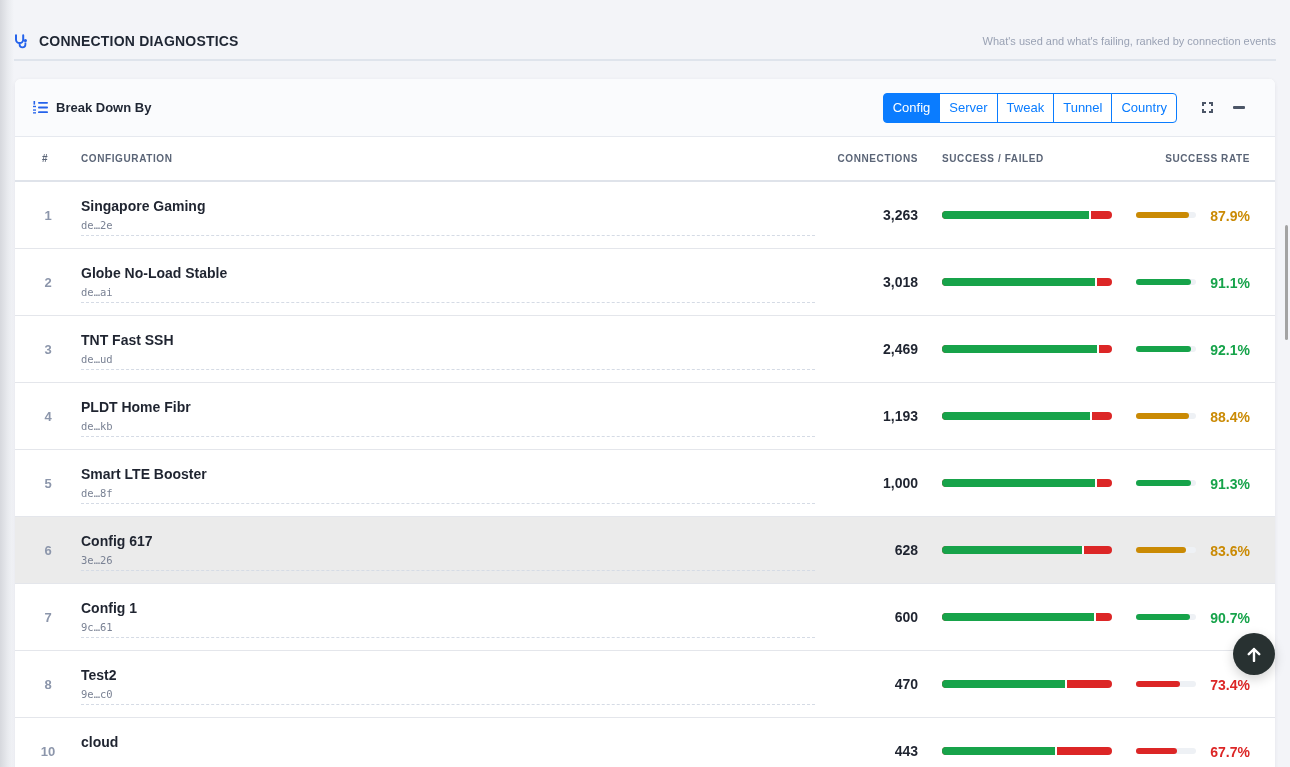 Image resolution: width=1290 pixels, height=767 pixels. I want to click on row-number: 7, so click(48, 617).